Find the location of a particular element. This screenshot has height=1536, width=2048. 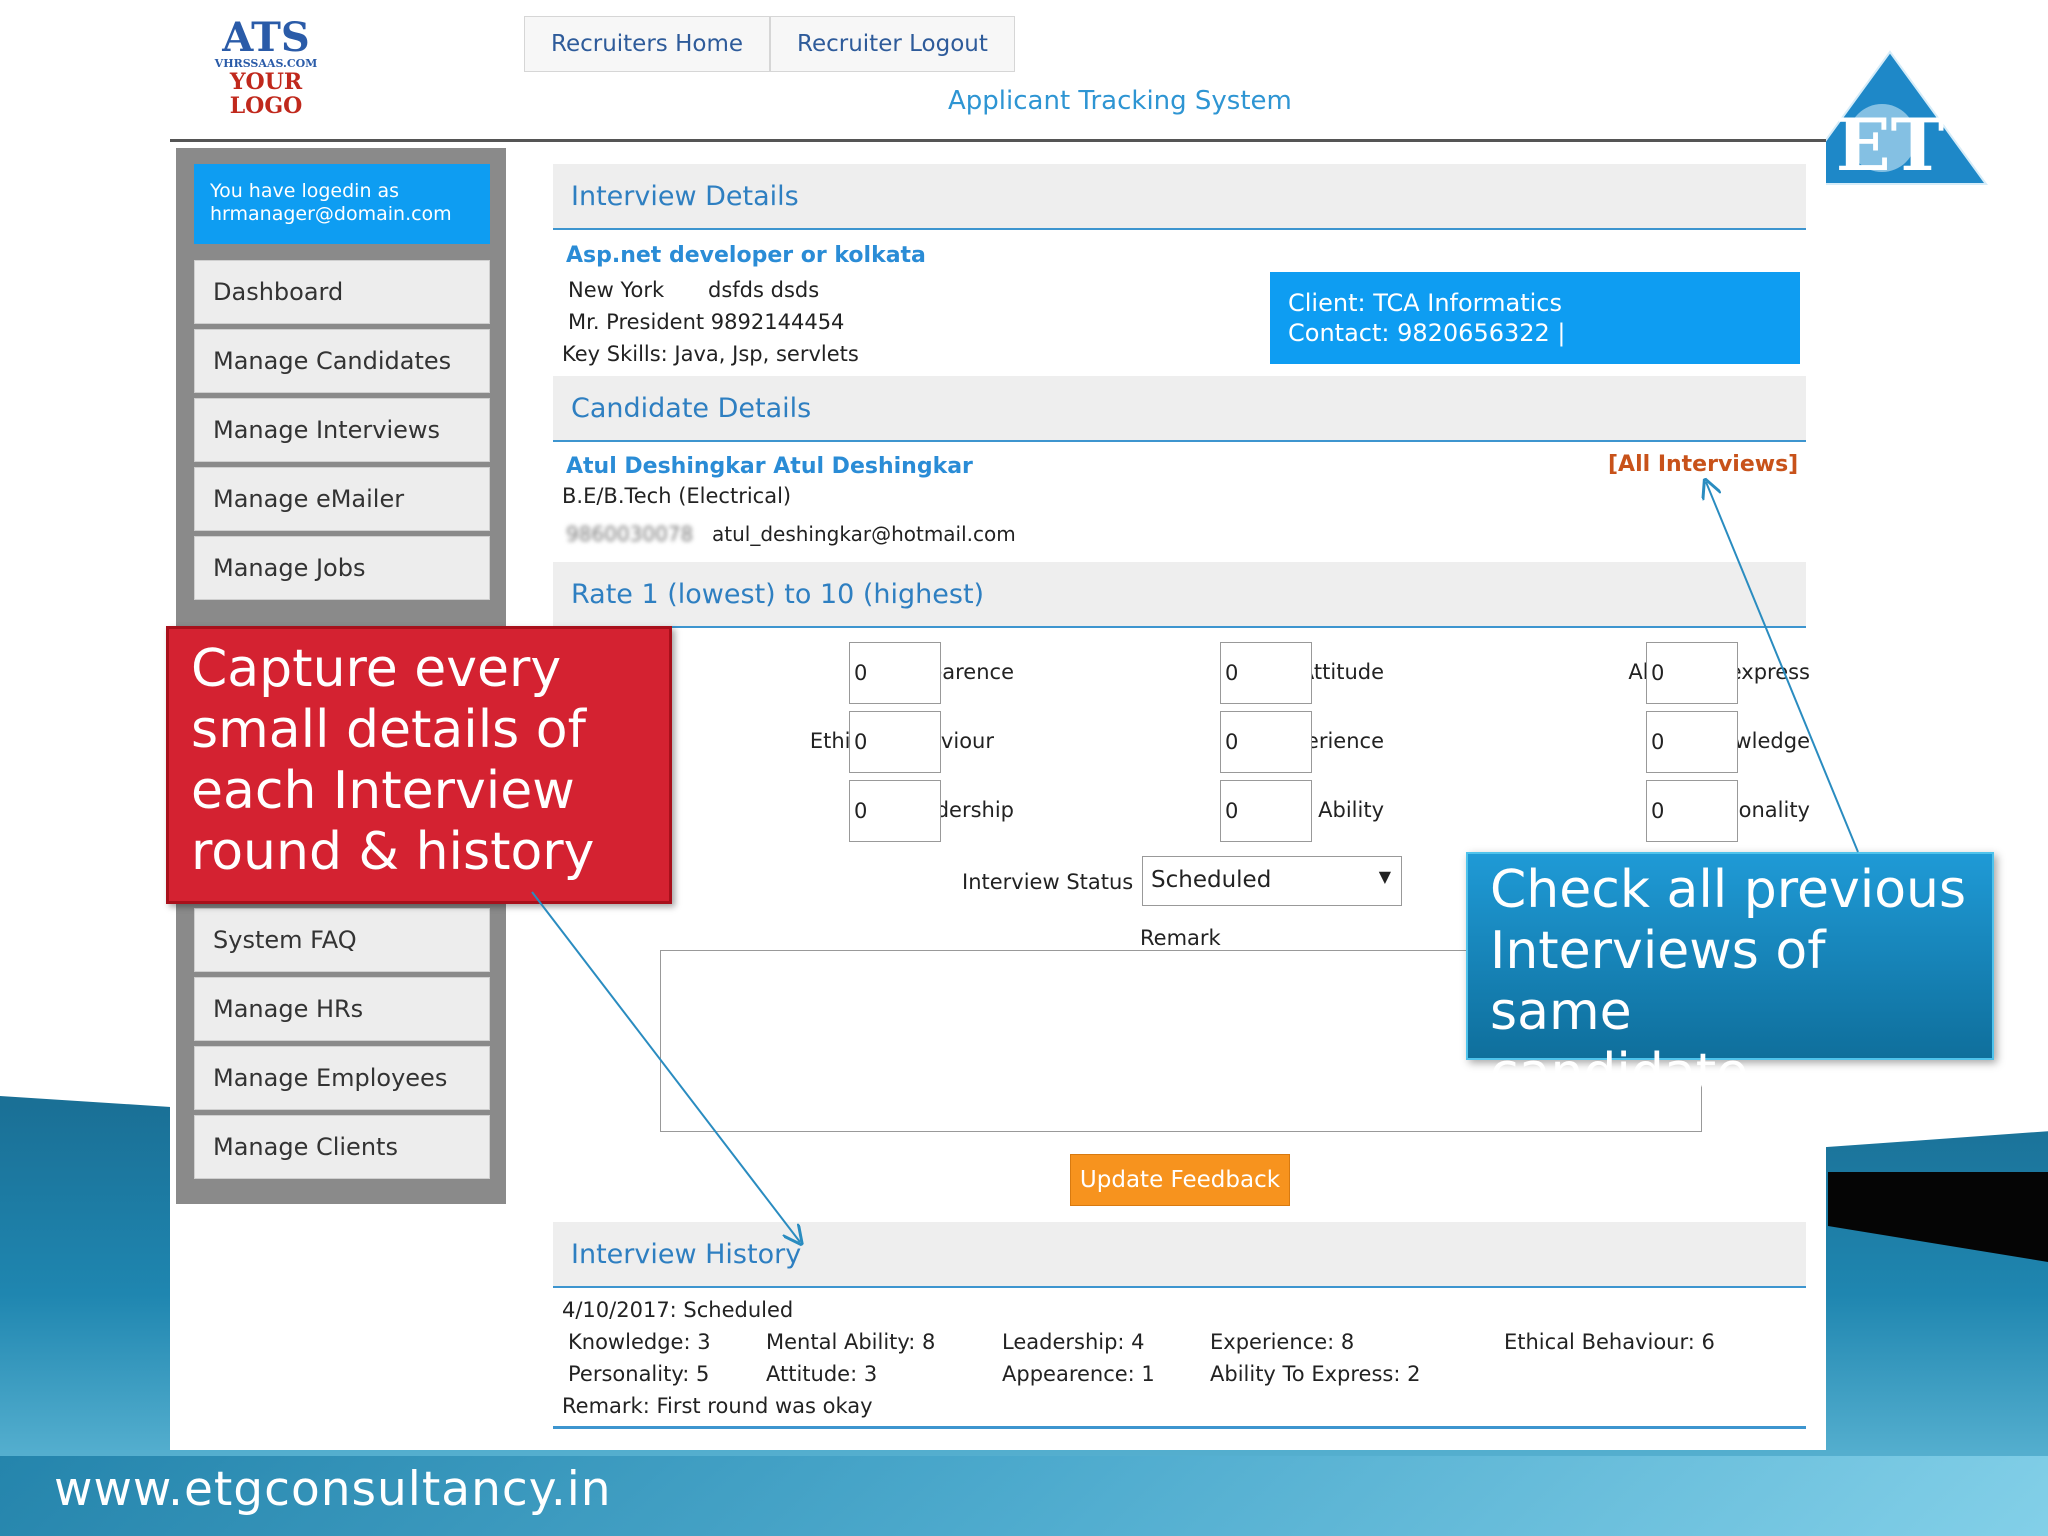

app-subtitle: Applicant Tracking System is located at coordinates (1120, 101).